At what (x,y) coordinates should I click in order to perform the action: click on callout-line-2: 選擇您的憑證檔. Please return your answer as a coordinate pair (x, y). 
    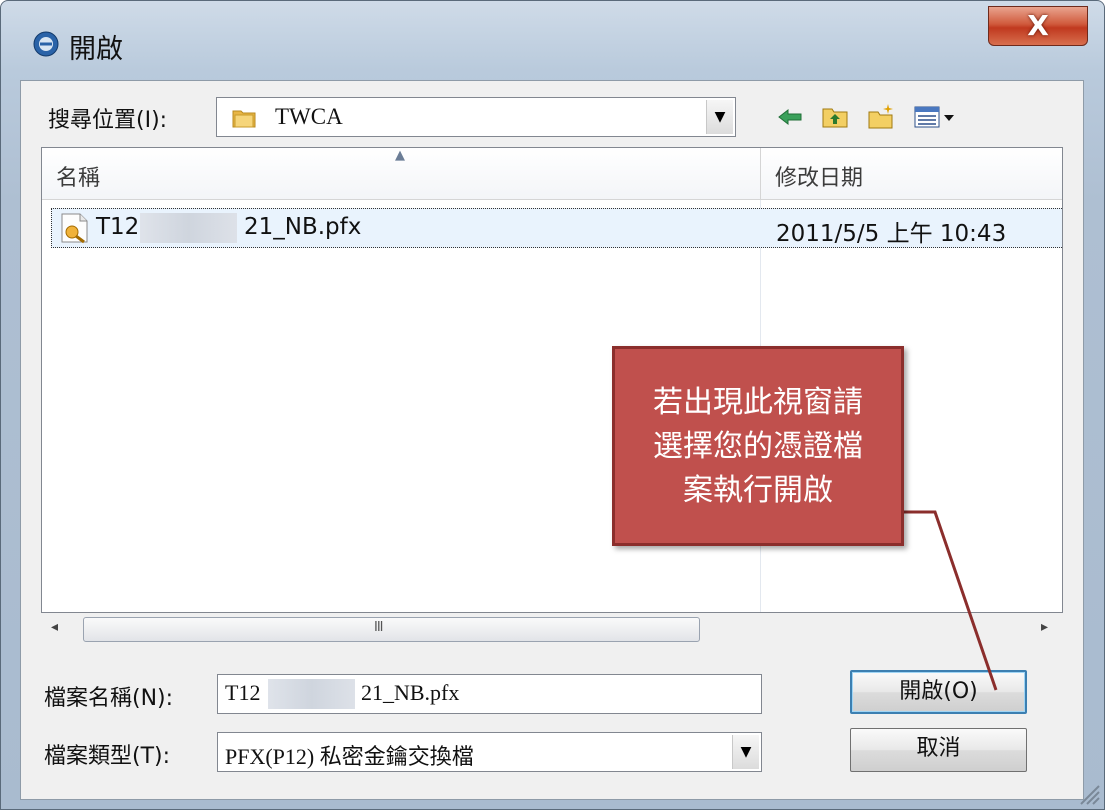
    Looking at the image, I should click on (758, 446).